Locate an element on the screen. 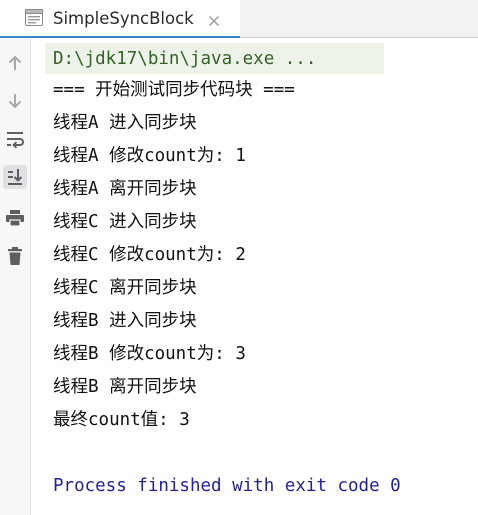 The height and width of the screenshot is (515, 478). tab-title: SimpleSyncBlock is located at coordinates (123, 18).